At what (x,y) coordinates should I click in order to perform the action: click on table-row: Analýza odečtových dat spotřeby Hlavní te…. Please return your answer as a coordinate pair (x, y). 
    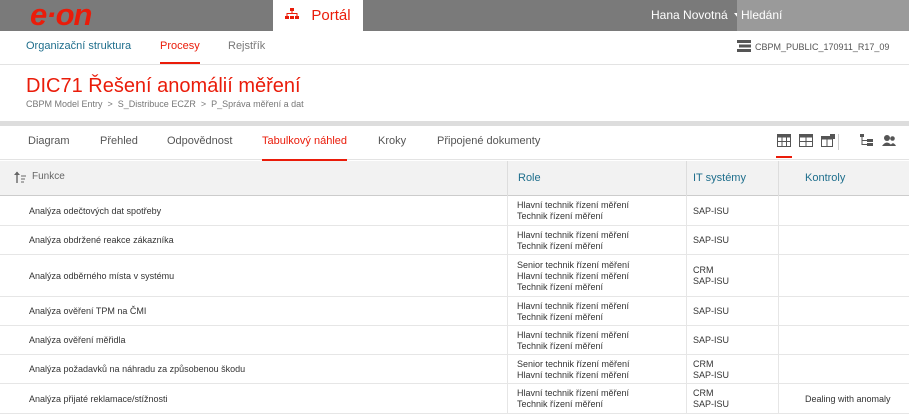
    Looking at the image, I should click on (454, 211).